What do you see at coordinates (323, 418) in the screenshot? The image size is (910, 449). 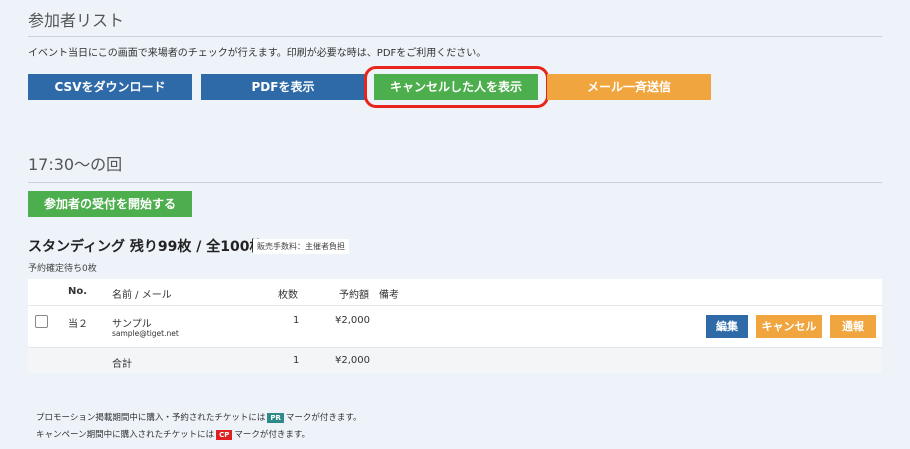 I see `promo-footnote-suffix: マークが付きます。` at bounding box center [323, 418].